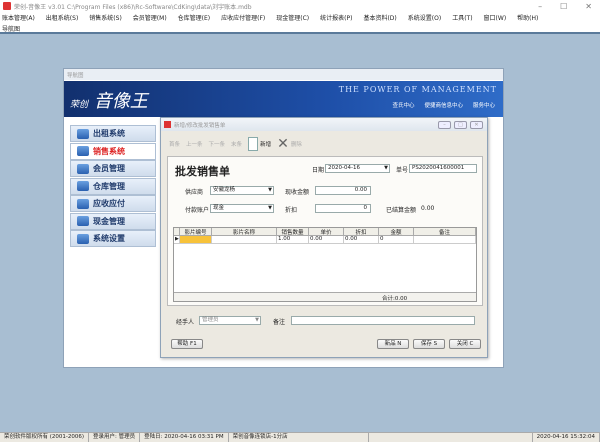 The width and height of the screenshot is (600, 442). I want to click on handler-label: 经手人, so click(185, 322).